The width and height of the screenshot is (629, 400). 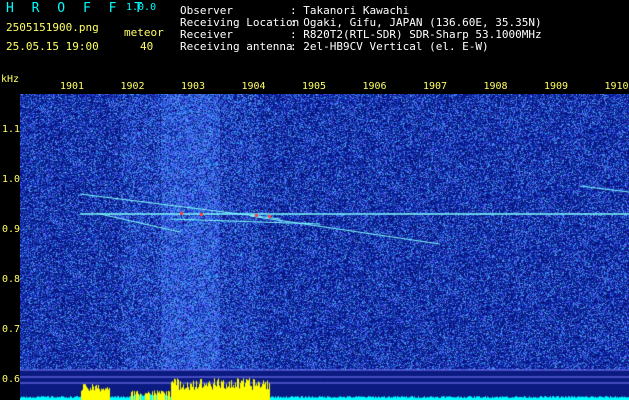 What do you see at coordinates (253, 86) in the screenshot?
I see `x-tick-label: 1904` at bounding box center [253, 86].